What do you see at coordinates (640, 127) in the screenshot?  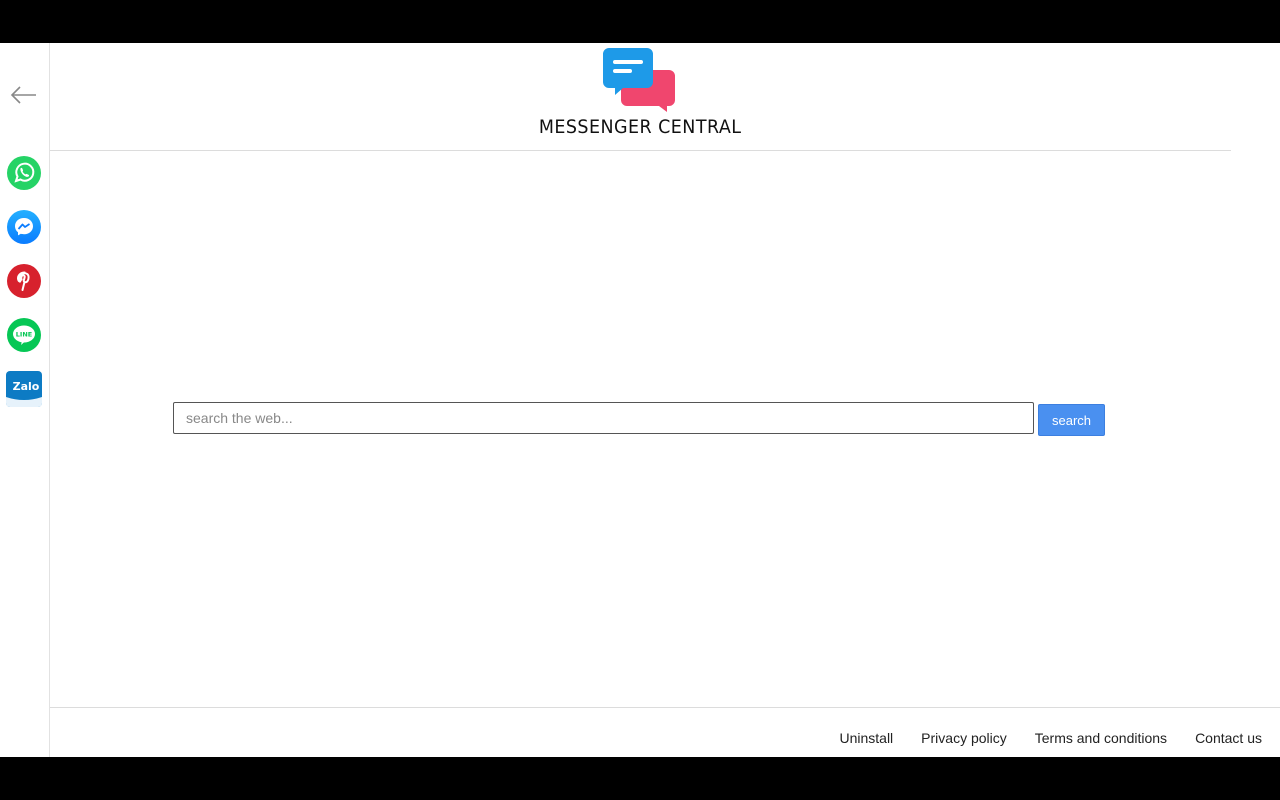 I see `brand-name: MESSENGER CENTRAL` at bounding box center [640, 127].